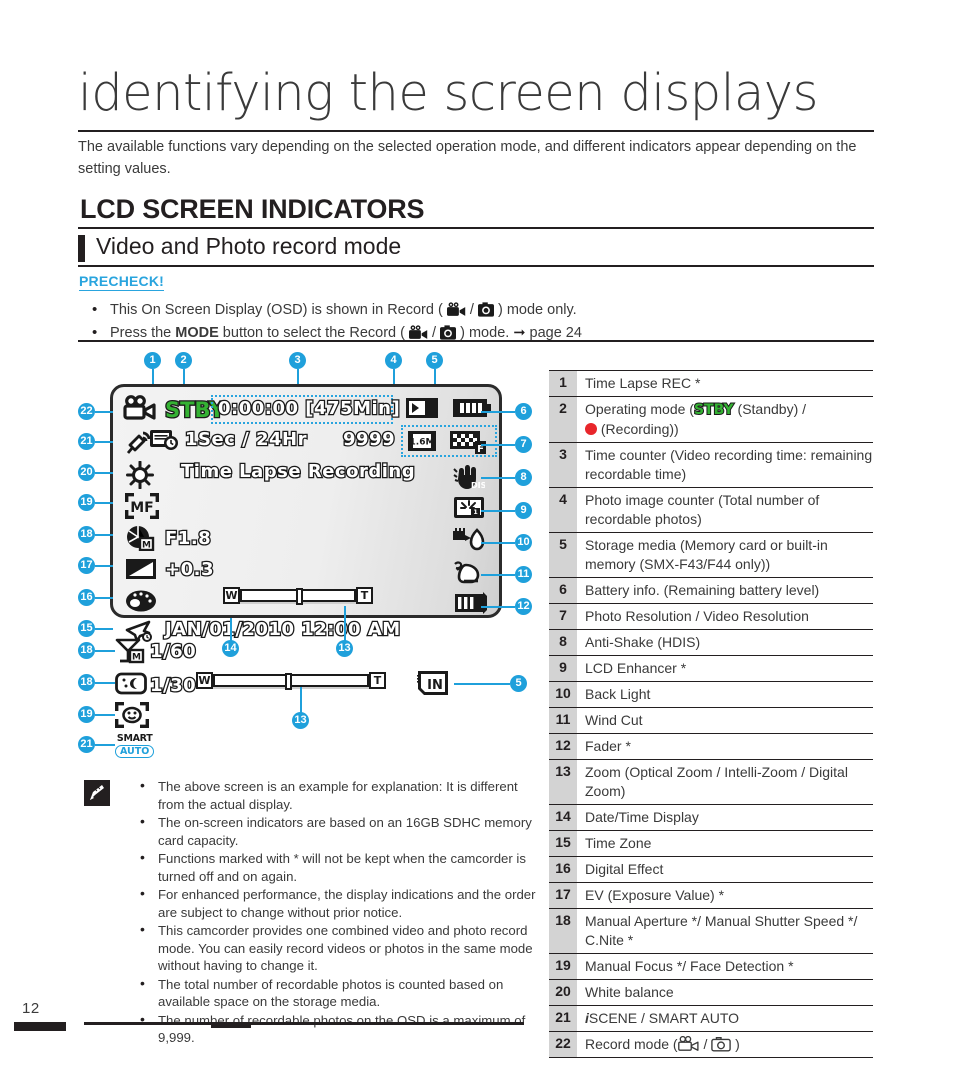 The image size is (954, 1091). I want to click on back-light-icon, so click(469, 539).